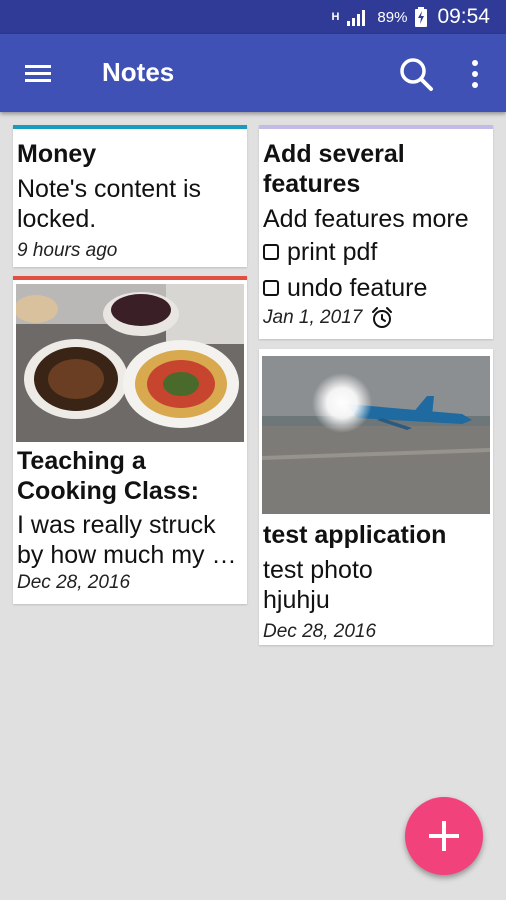 The width and height of the screenshot is (506, 900). What do you see at coordinates (475, 74) in the screenshot?
I see `more-vert-icon` at bounding box center [475, 74].